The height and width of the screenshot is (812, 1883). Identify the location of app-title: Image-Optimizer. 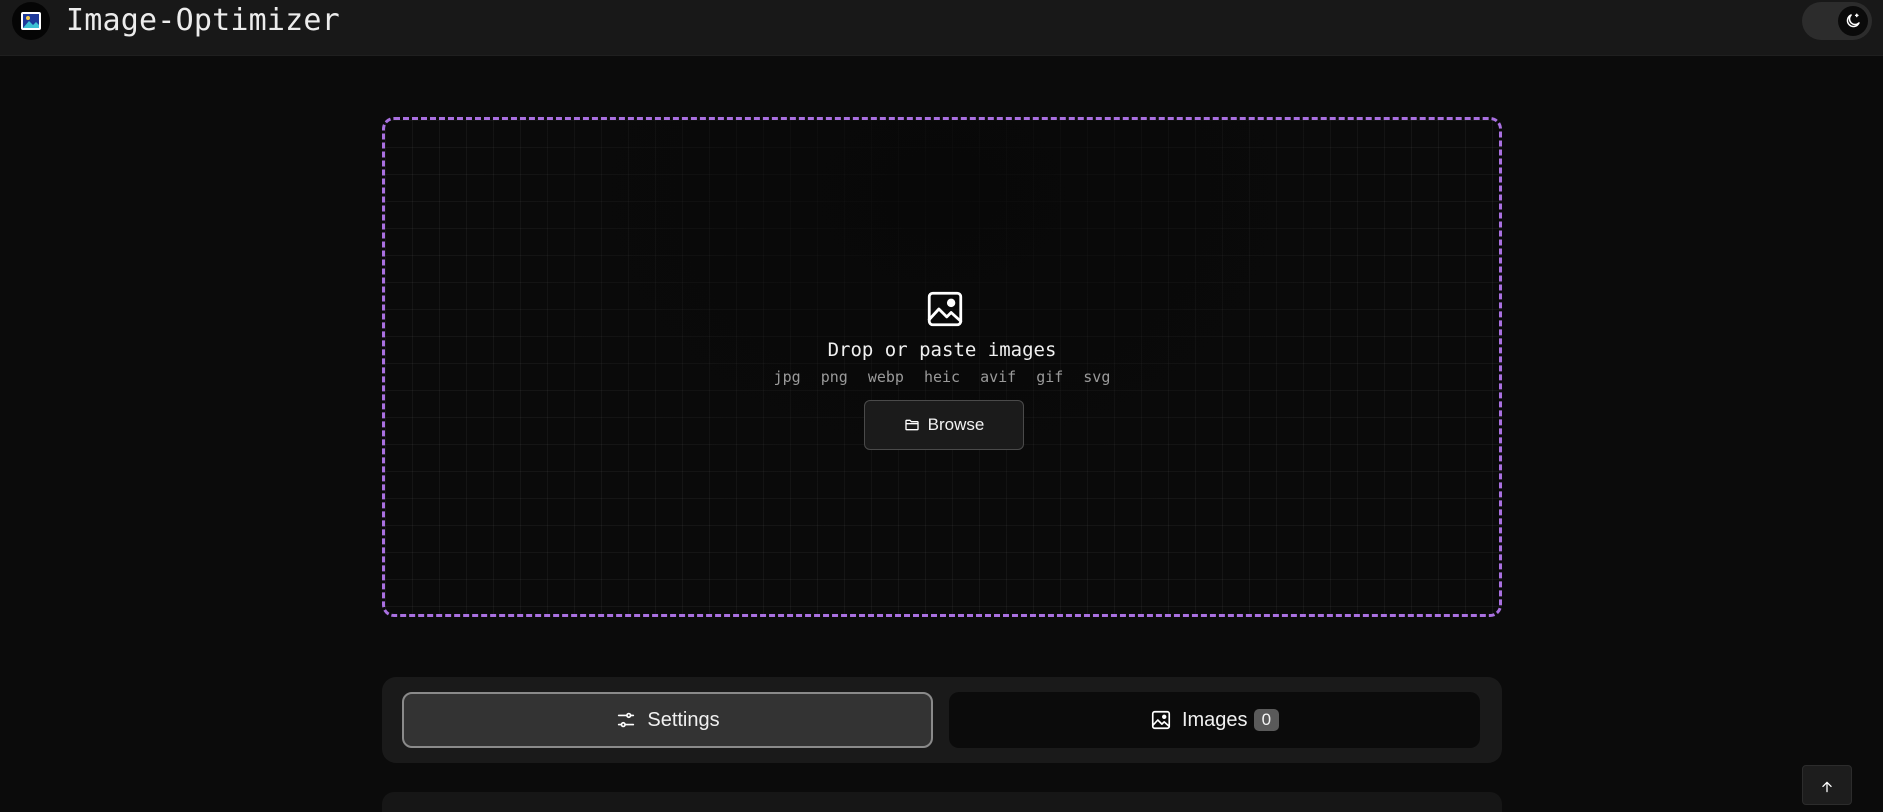
(203, 20).